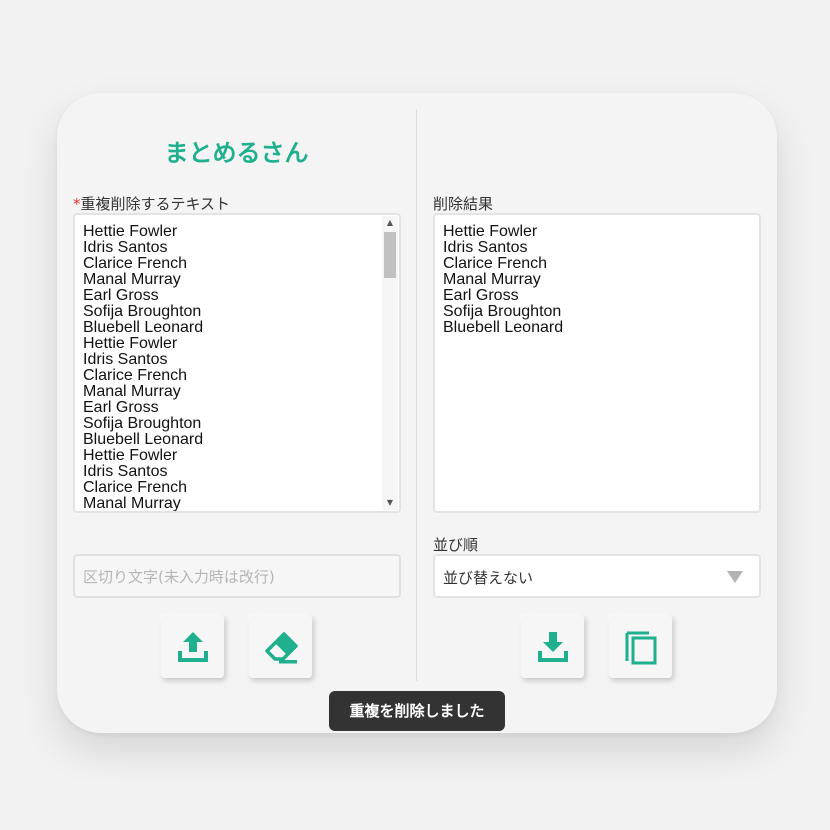 Image resolution: width=830 pixels, height=830 pixels. What do you see at coordinates (236, 153) in the screenshot?
I see `app-title: まとめるさん` at bounding box center [236, 153].